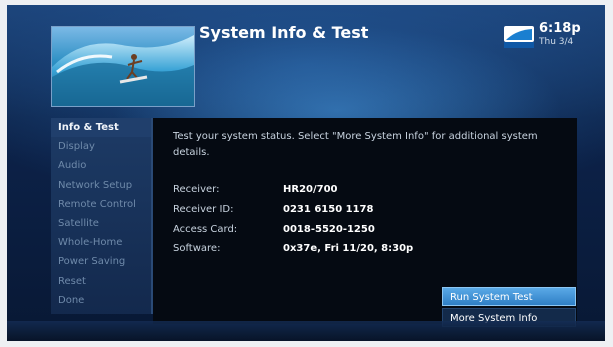 The height and width of the screenshot is (347, 613). What do you see at coordinates (205, 229) in the screenshot?
I see `info-label: Access Card:` at bounding box center [205, 229].